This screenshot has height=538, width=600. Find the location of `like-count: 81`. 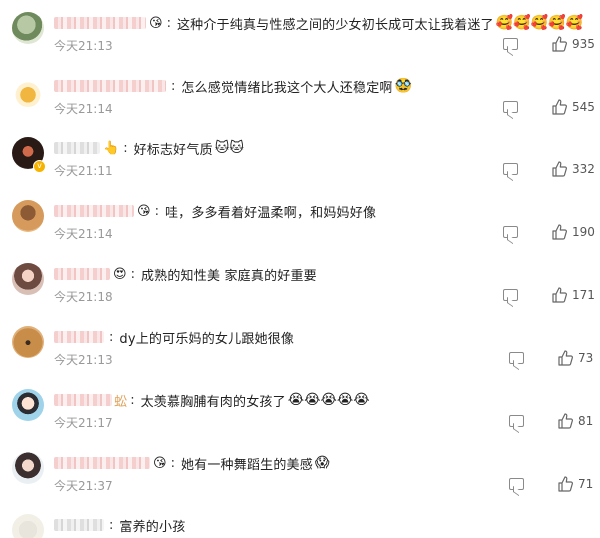

like-count: 81 is located at coordinates (586, 421).